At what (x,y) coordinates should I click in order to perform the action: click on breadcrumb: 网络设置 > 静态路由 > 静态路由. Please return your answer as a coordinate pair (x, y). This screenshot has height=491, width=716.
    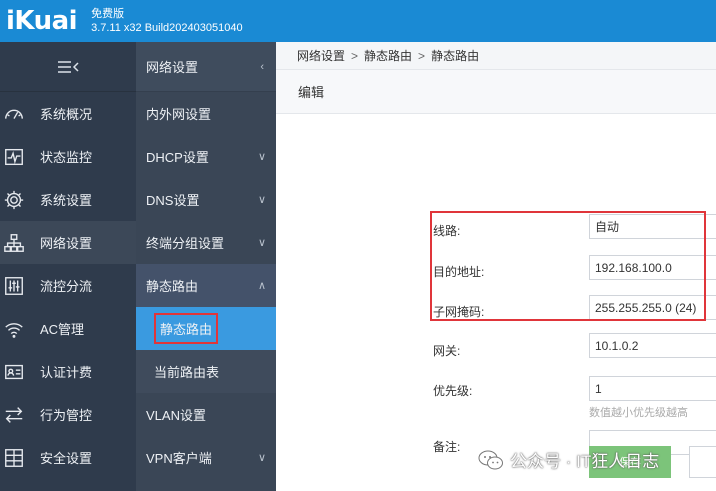
    Looking at the image, I should click on (496, 56).